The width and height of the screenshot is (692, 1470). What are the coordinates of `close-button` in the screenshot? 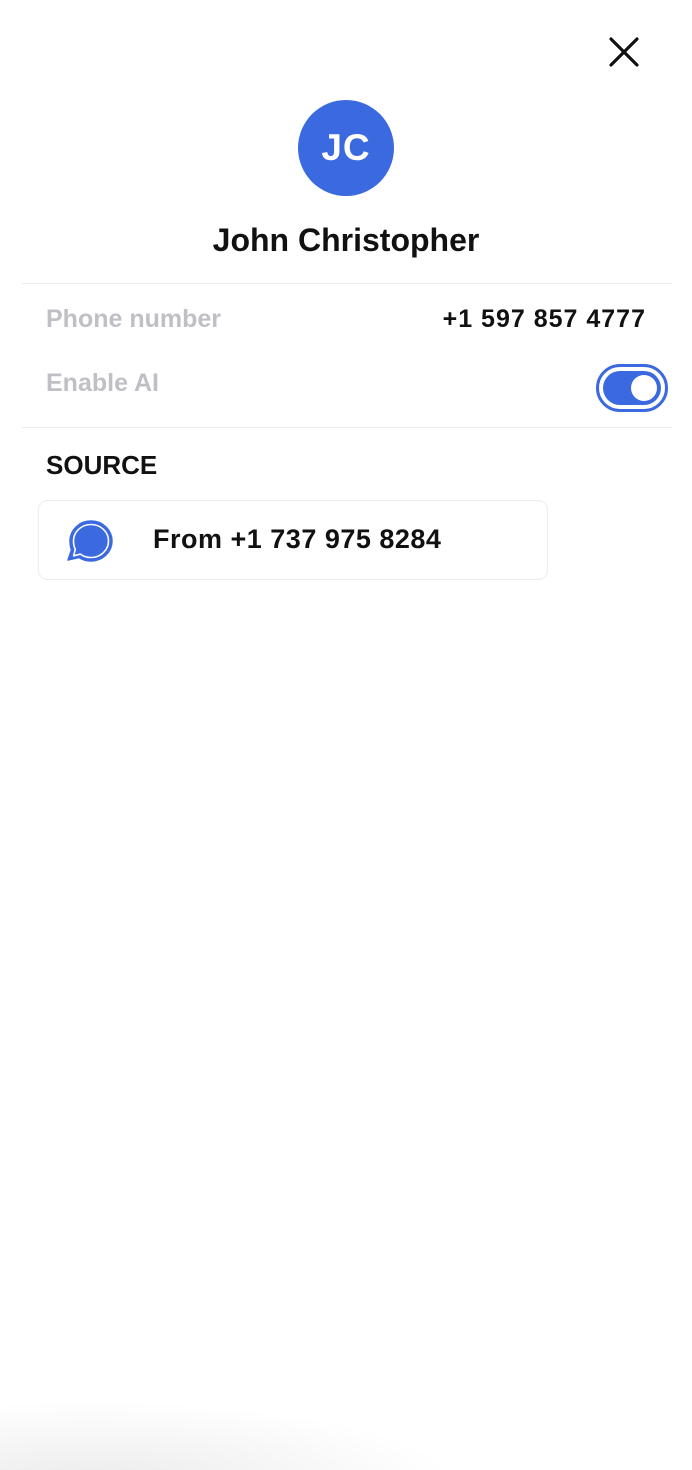 It's located at (624, 52).